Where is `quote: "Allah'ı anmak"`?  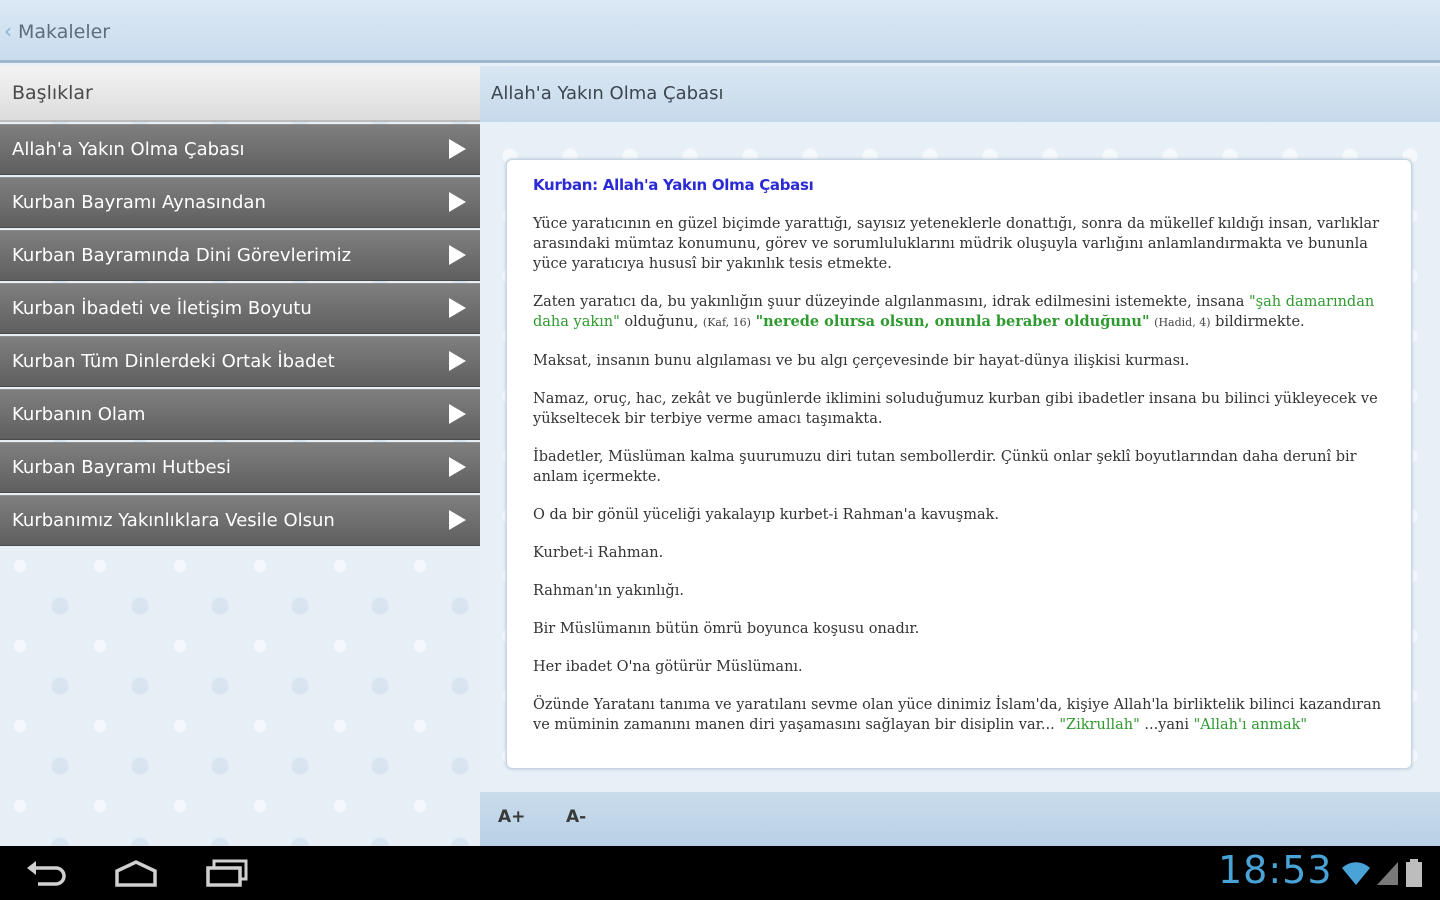 quote: "Allah'ı anmak" is located at coordinates (1250, 725).